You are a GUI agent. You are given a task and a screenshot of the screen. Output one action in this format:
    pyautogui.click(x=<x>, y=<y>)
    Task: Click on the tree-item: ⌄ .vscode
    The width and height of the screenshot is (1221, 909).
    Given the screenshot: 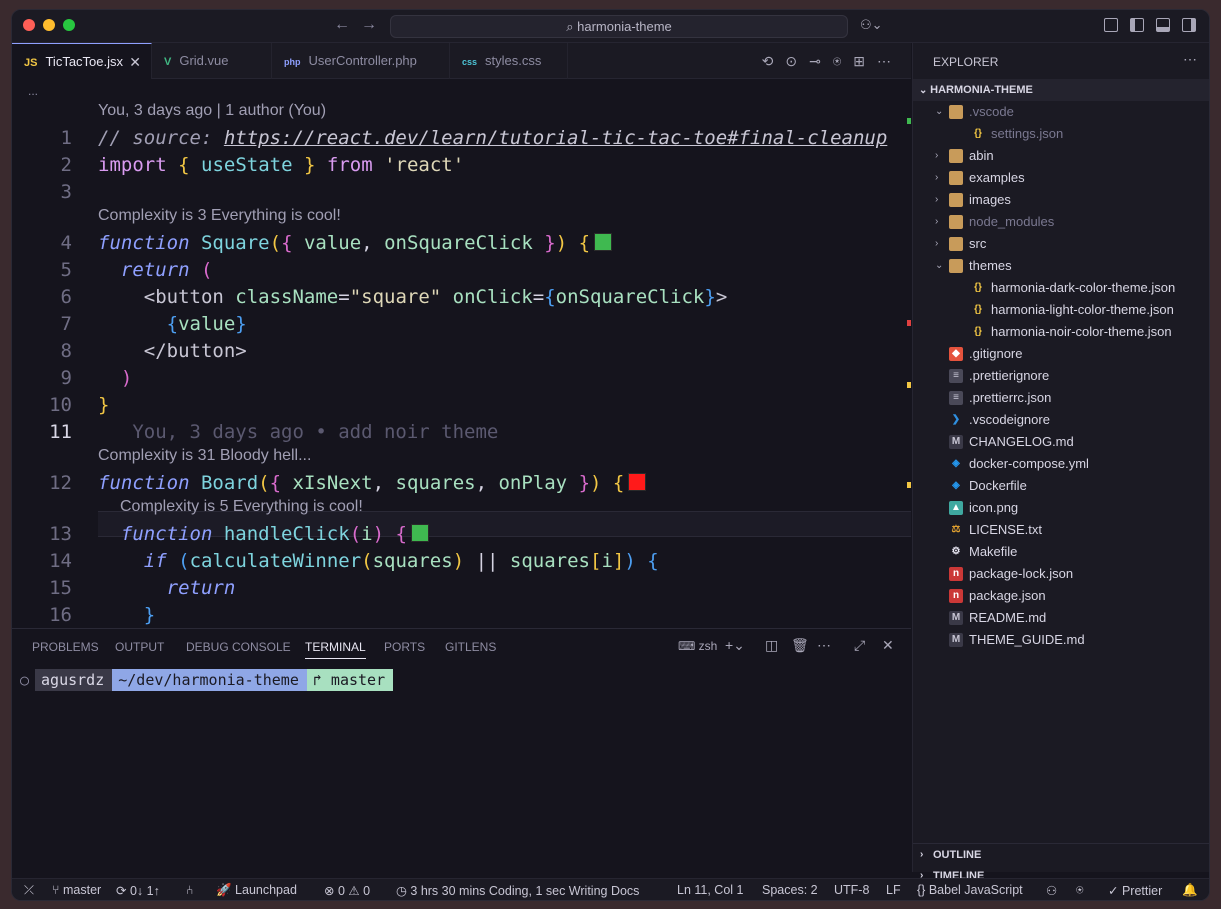 What is the action you would take?
    pyautogui.click(x=1061, y=112)
    